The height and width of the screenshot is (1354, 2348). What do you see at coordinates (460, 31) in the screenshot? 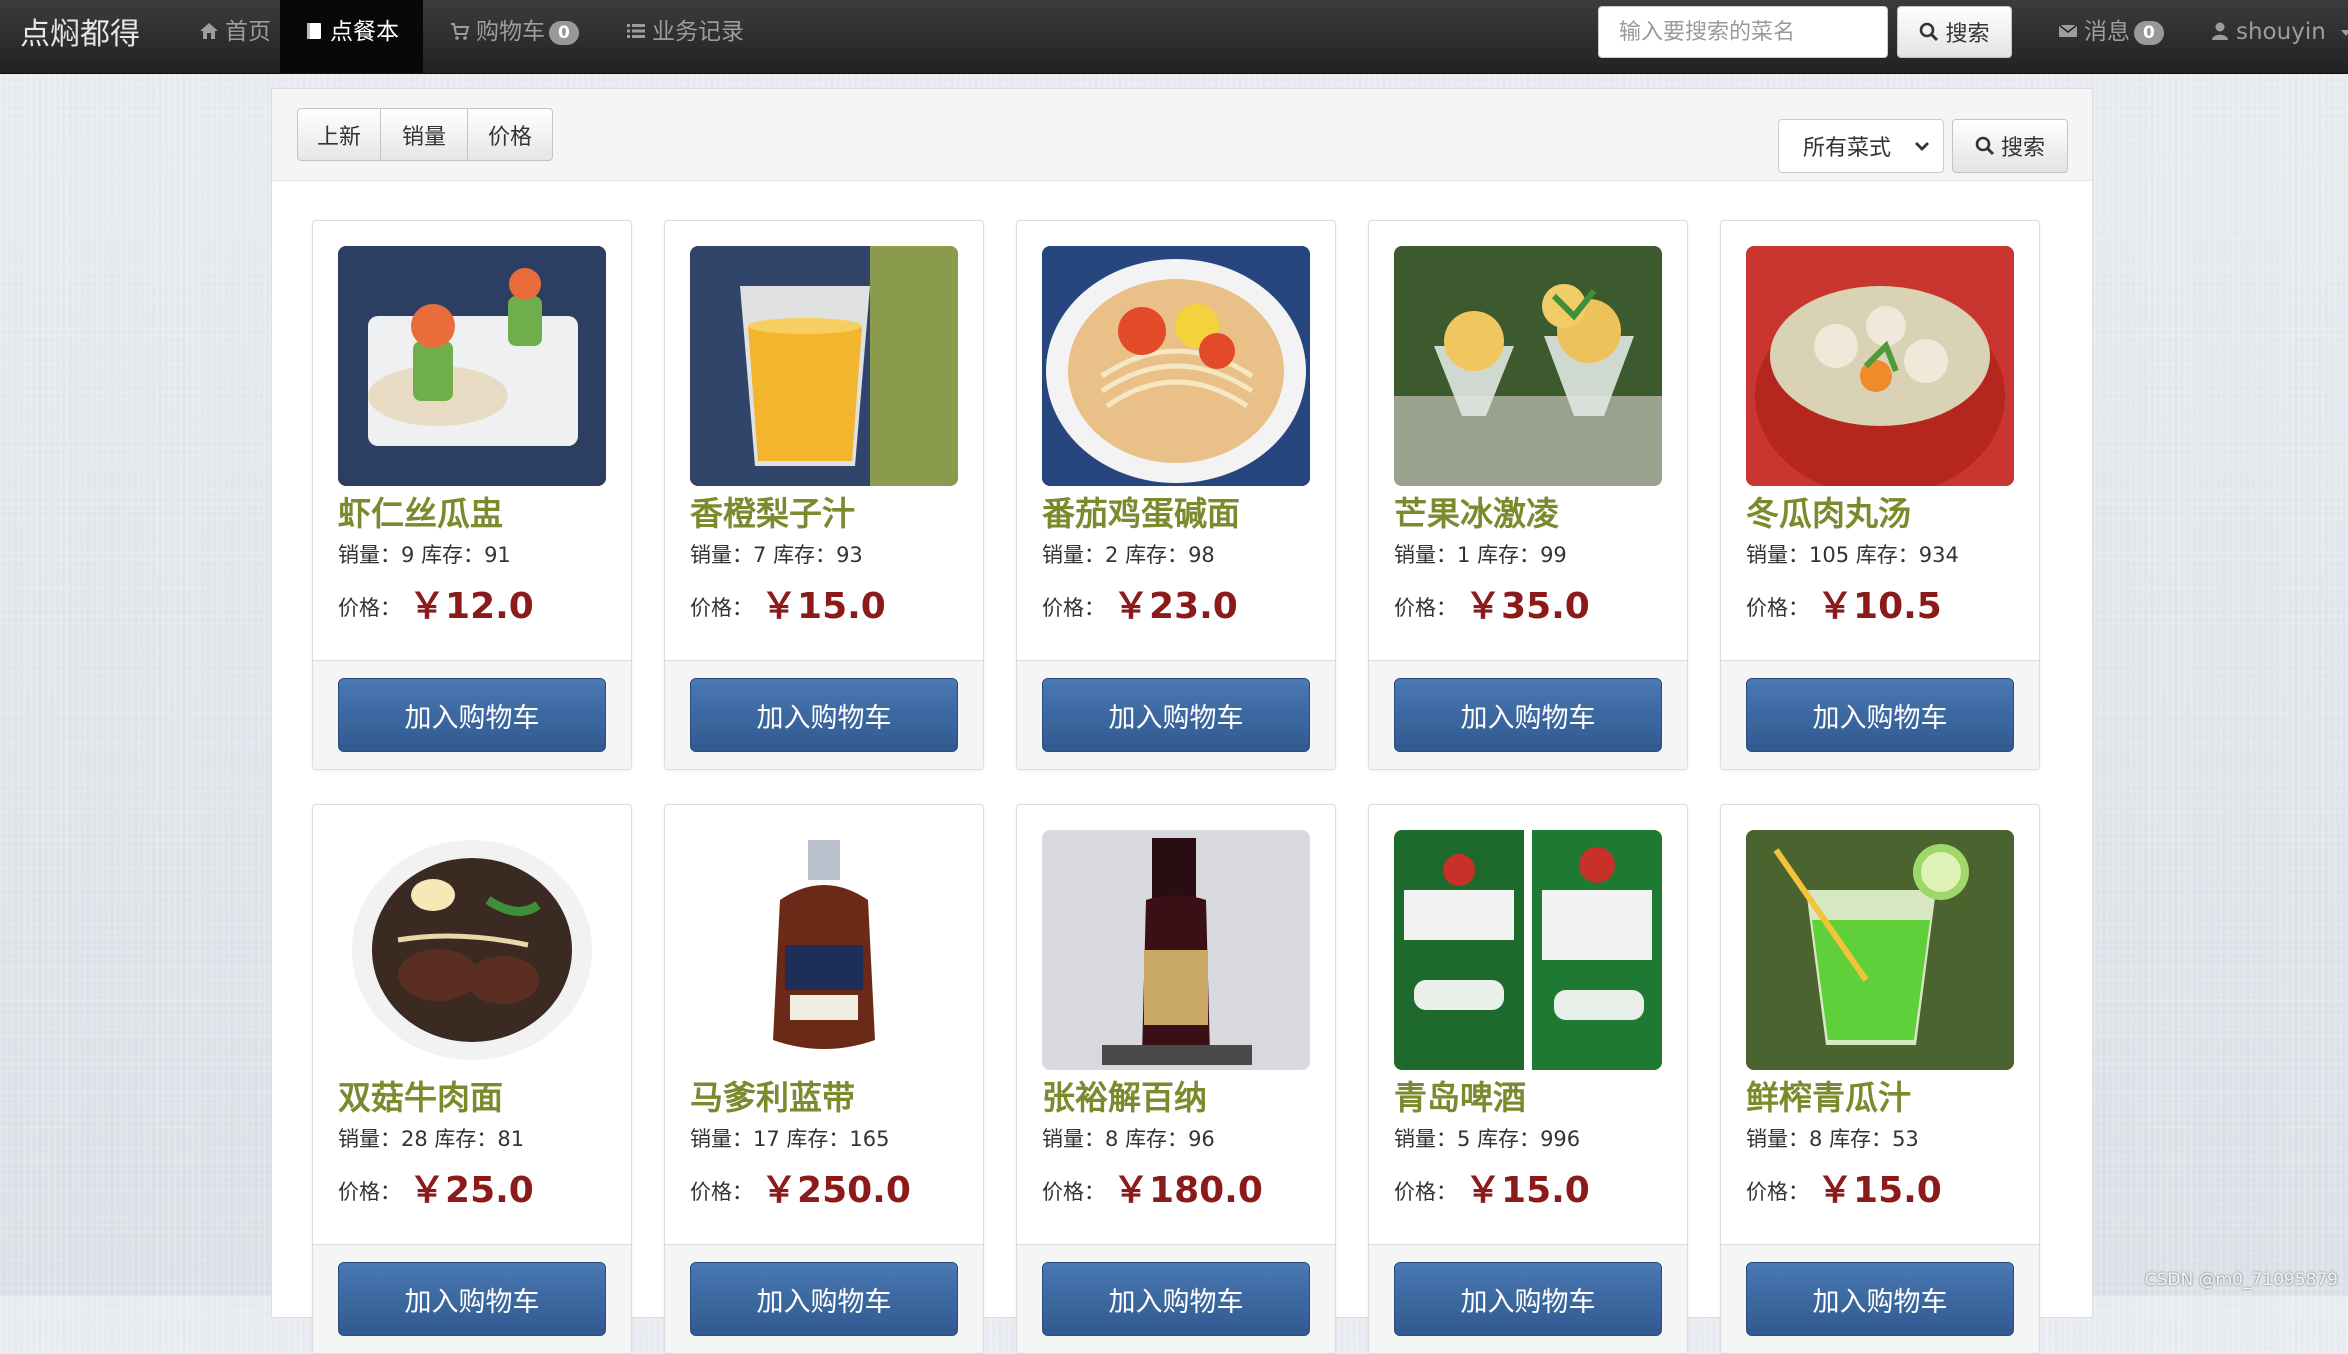
I see `cart-icon` at bounding box center [460, 31].